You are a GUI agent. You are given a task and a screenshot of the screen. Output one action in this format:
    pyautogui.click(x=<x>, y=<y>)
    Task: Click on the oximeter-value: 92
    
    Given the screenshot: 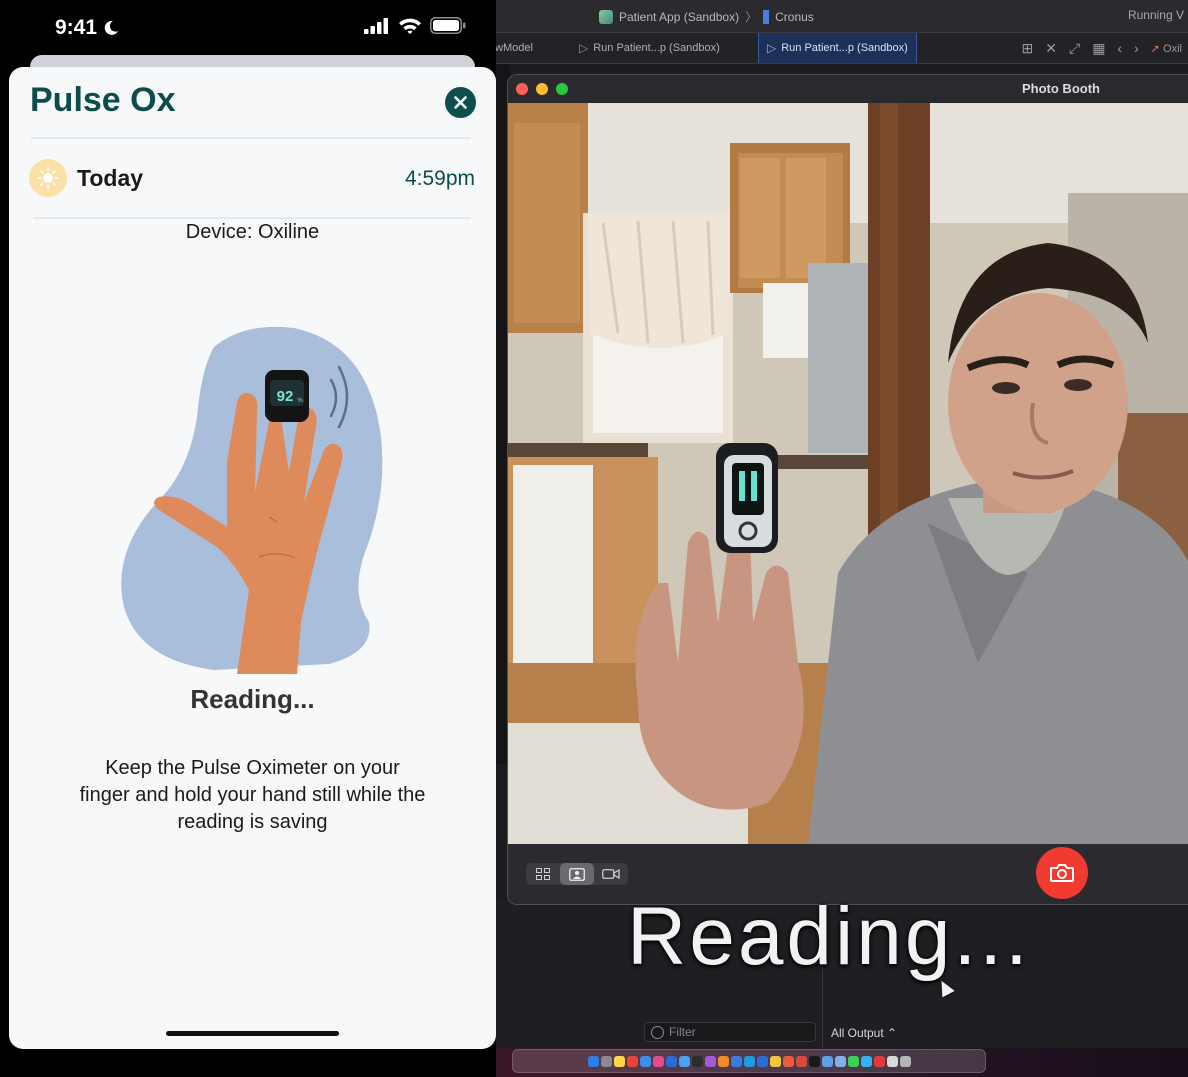 What is the action you would take?
    pyautogui.click(x=285, y=396)
    